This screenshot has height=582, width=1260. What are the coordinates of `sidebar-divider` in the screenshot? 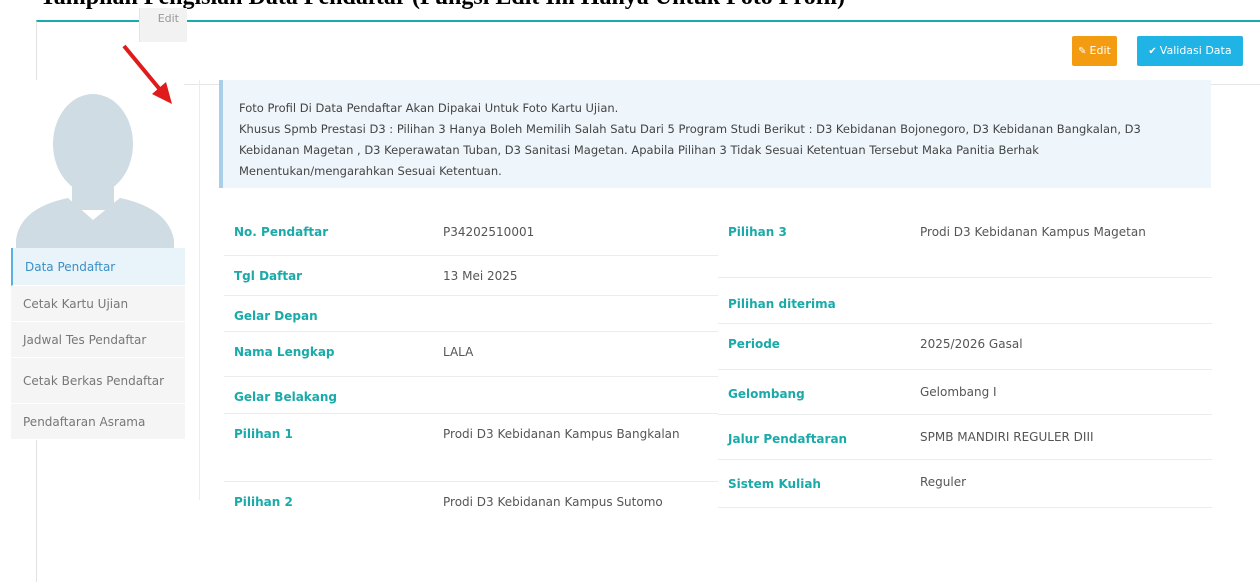 It's located at (199, 290).